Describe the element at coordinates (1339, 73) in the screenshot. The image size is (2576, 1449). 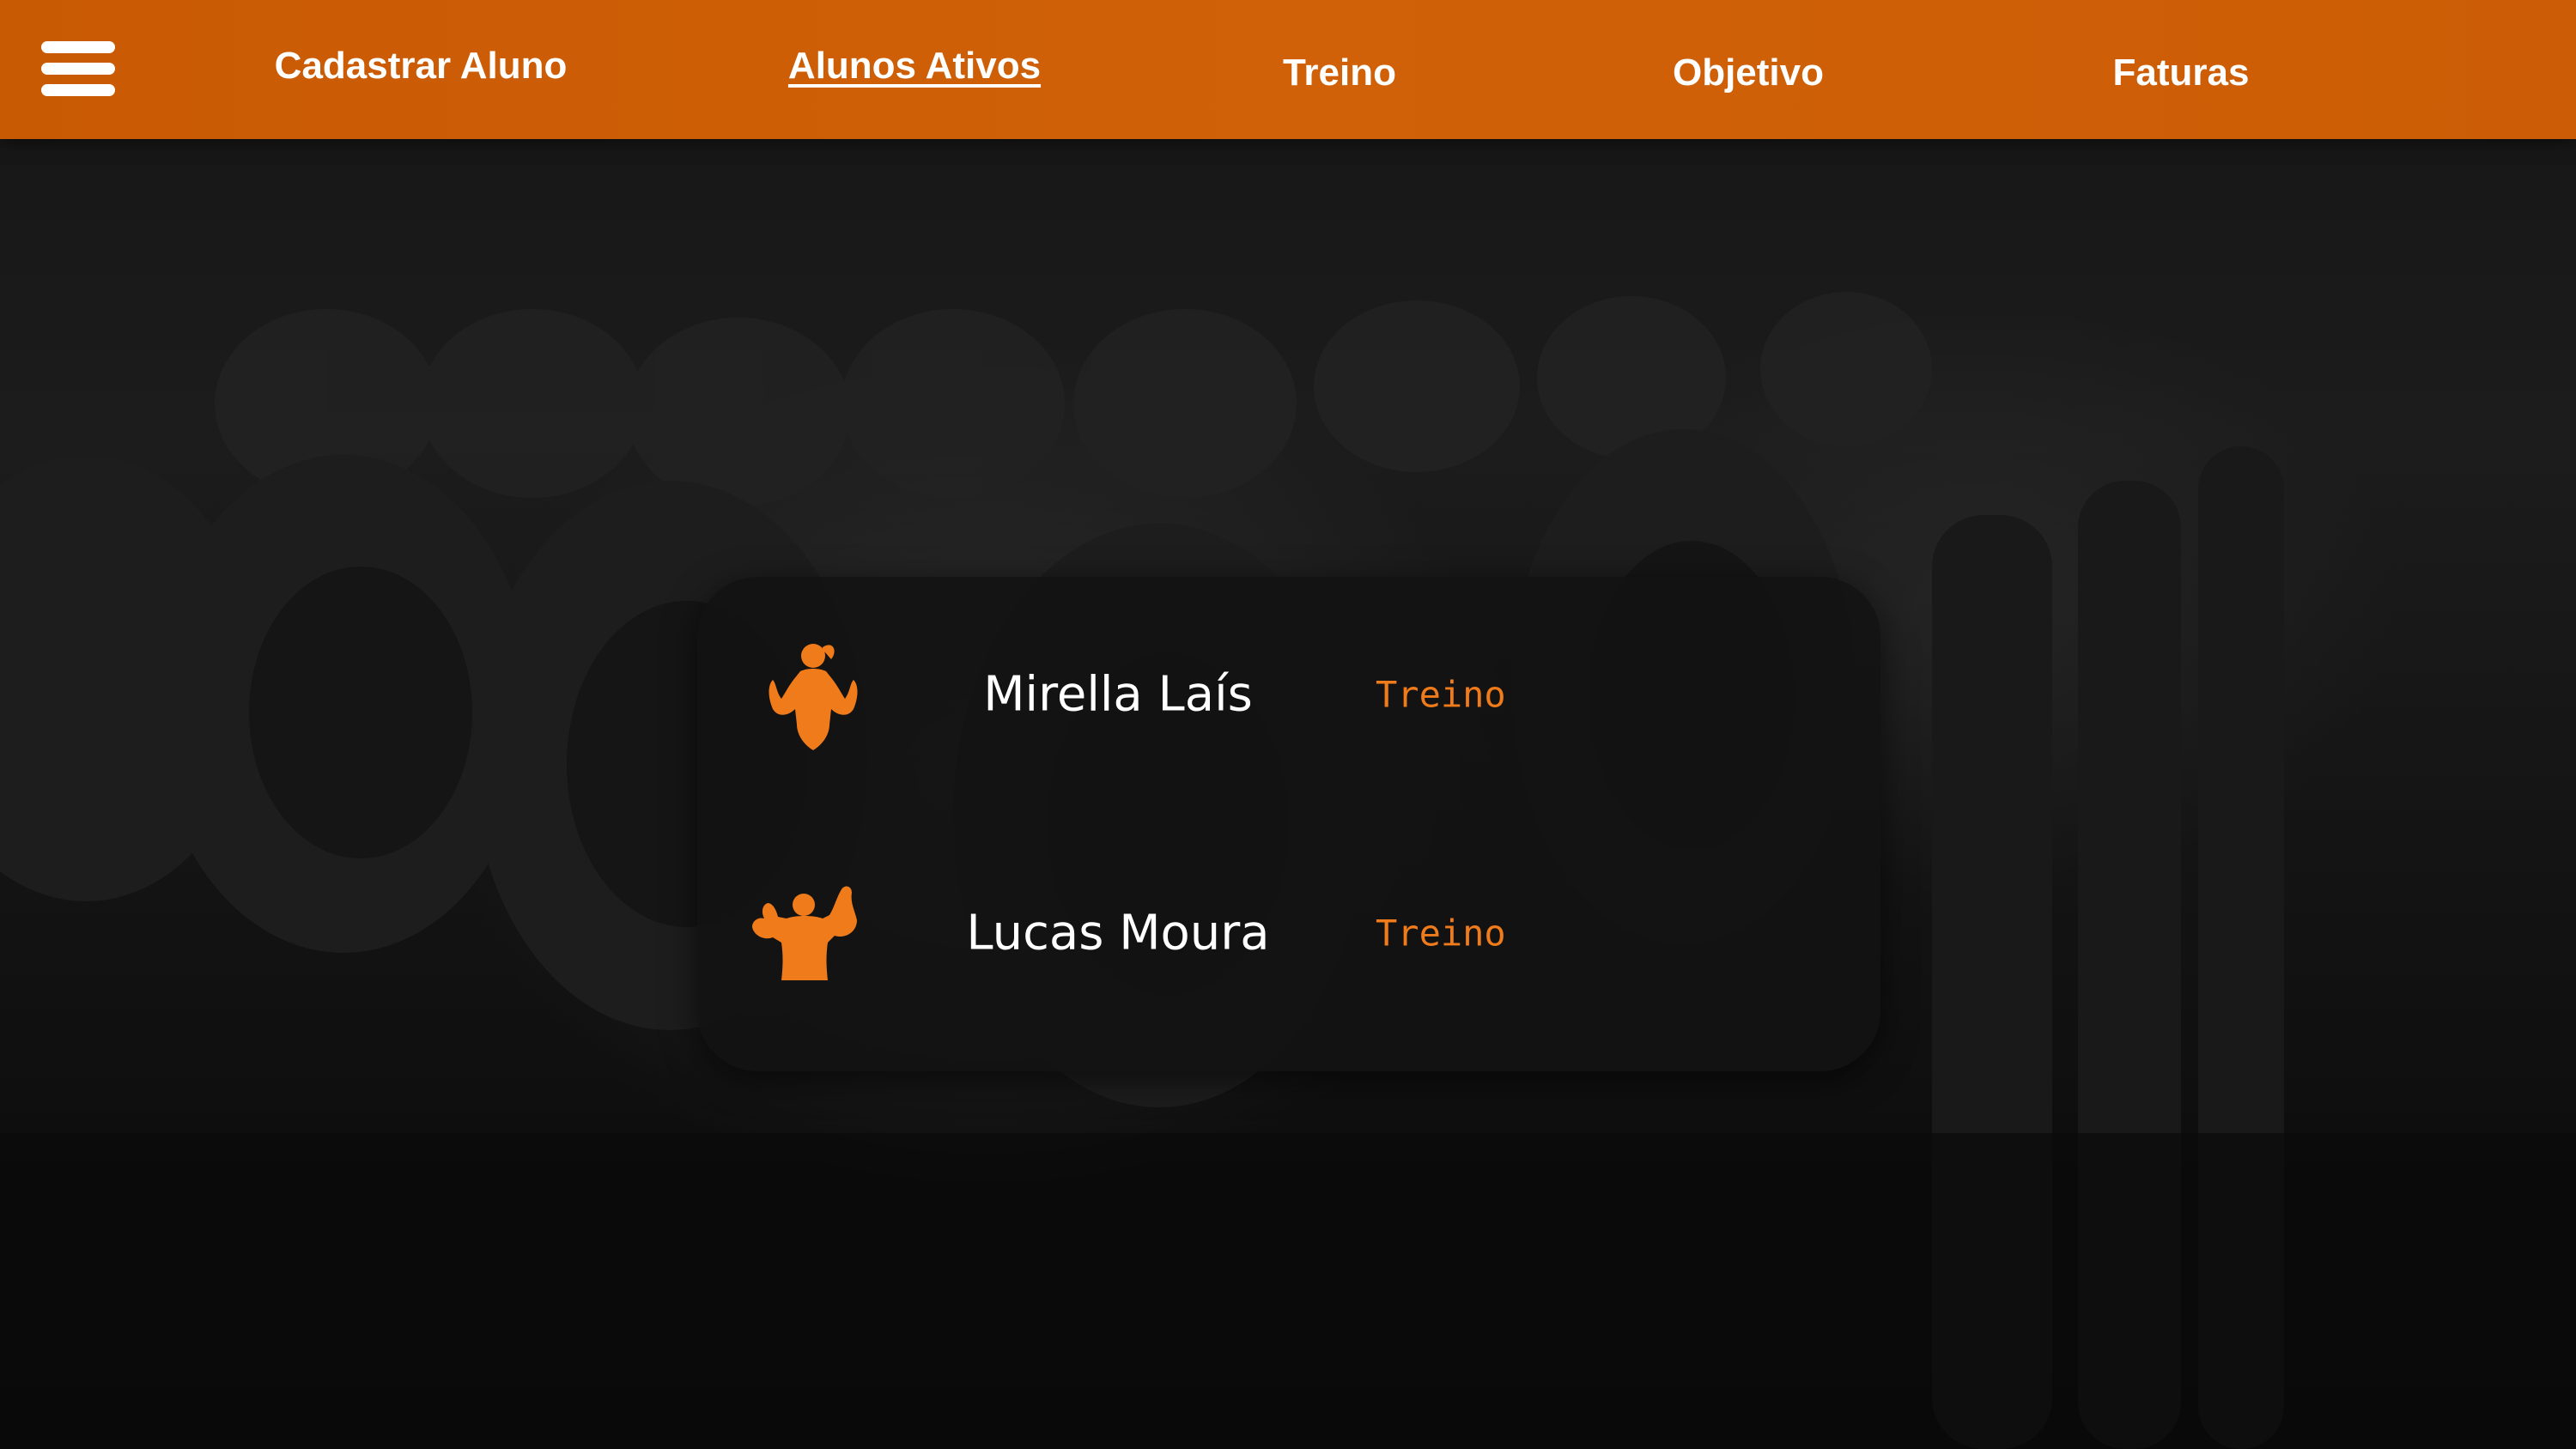
I see `nav-treino: Treino` at that location.